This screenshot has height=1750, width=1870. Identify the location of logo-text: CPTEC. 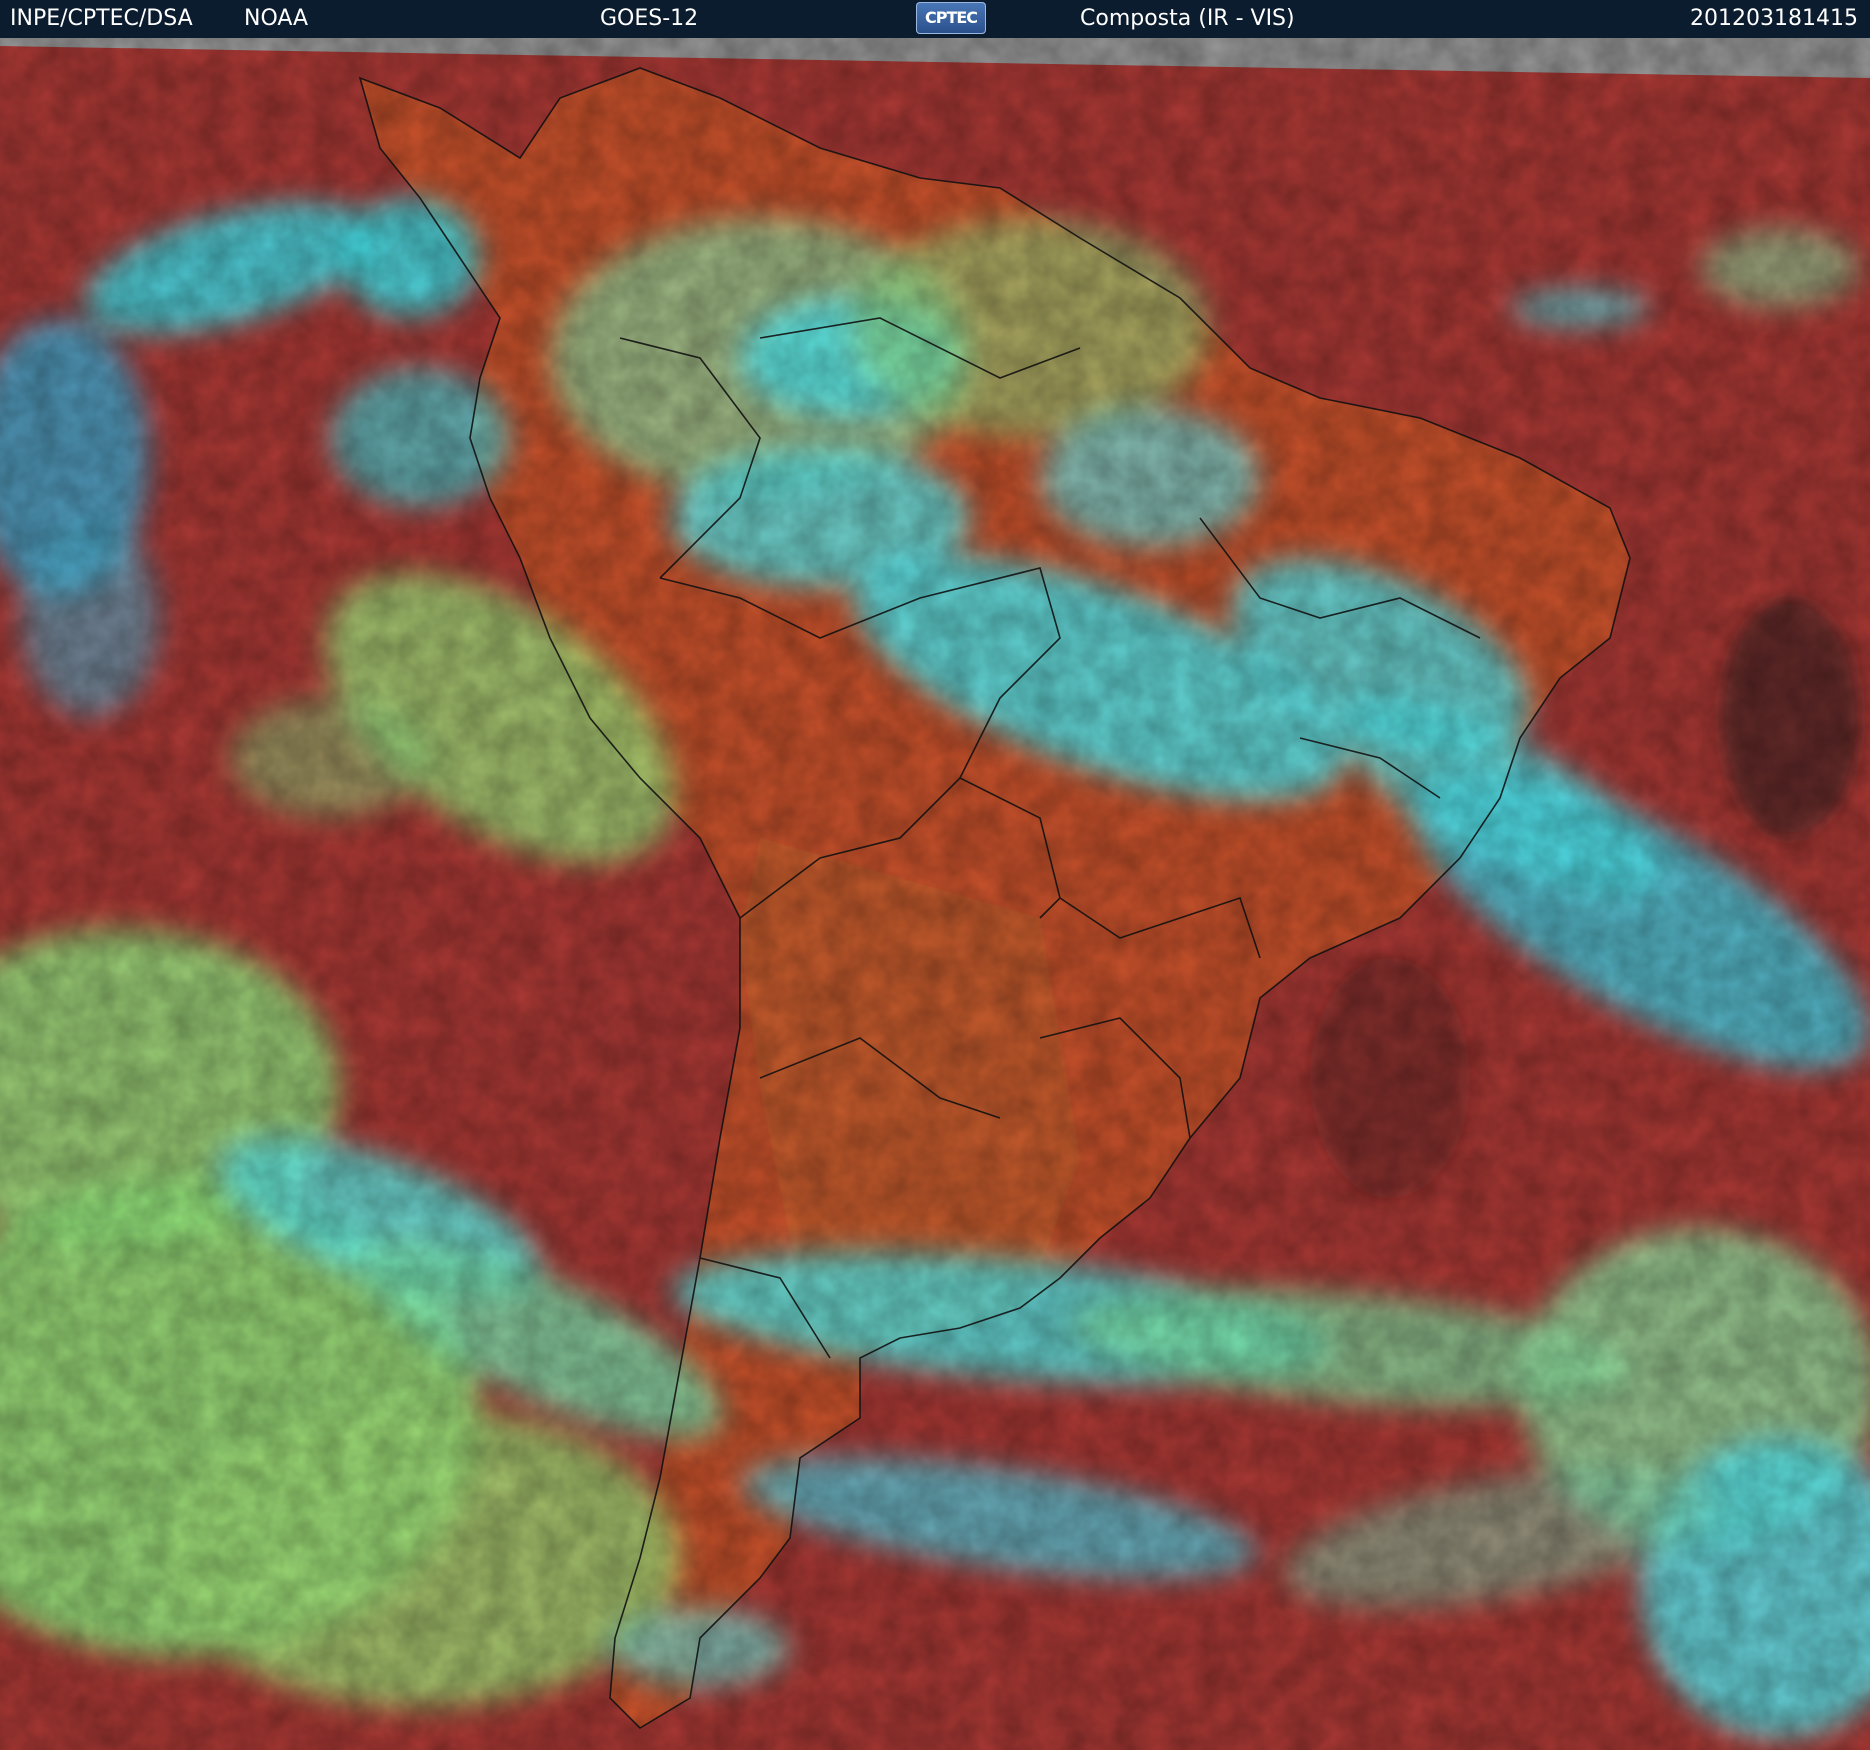
(951, 17).